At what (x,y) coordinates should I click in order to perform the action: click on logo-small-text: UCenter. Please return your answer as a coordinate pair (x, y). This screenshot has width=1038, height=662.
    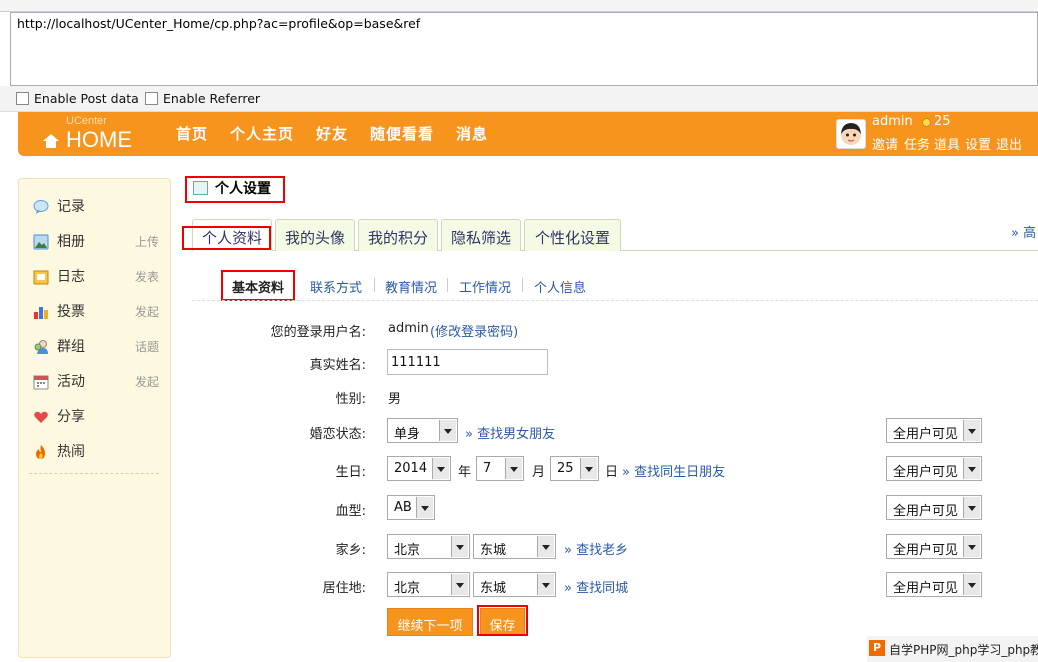
    Looking at the image, I should click on (86, 121).